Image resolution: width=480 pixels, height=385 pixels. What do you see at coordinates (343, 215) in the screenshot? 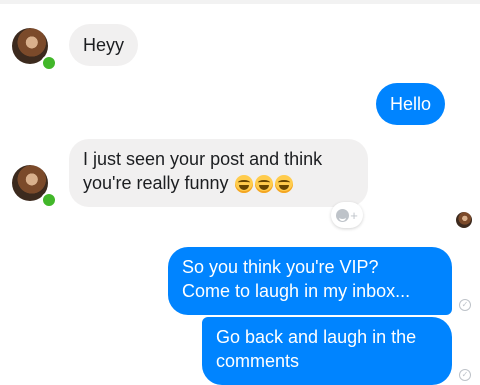
I see `add-reaction-icon` at bounding box center [343, 215].